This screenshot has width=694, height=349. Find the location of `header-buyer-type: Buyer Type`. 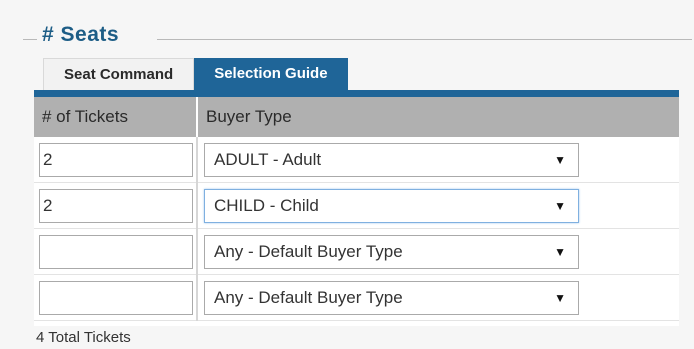

header-buyer-type: Buyer Type is located at coordinates (438, 117).